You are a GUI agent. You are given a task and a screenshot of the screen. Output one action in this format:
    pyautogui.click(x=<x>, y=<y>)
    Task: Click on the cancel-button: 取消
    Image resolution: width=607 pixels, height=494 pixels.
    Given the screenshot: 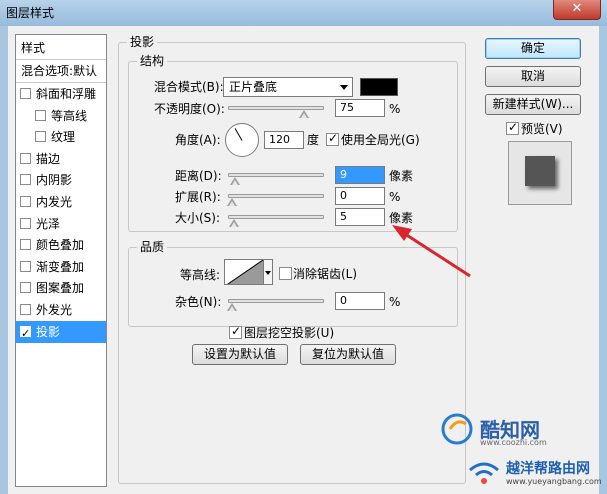 What is the action you would take?
    pyautogui.click(x=533, y=76)
    